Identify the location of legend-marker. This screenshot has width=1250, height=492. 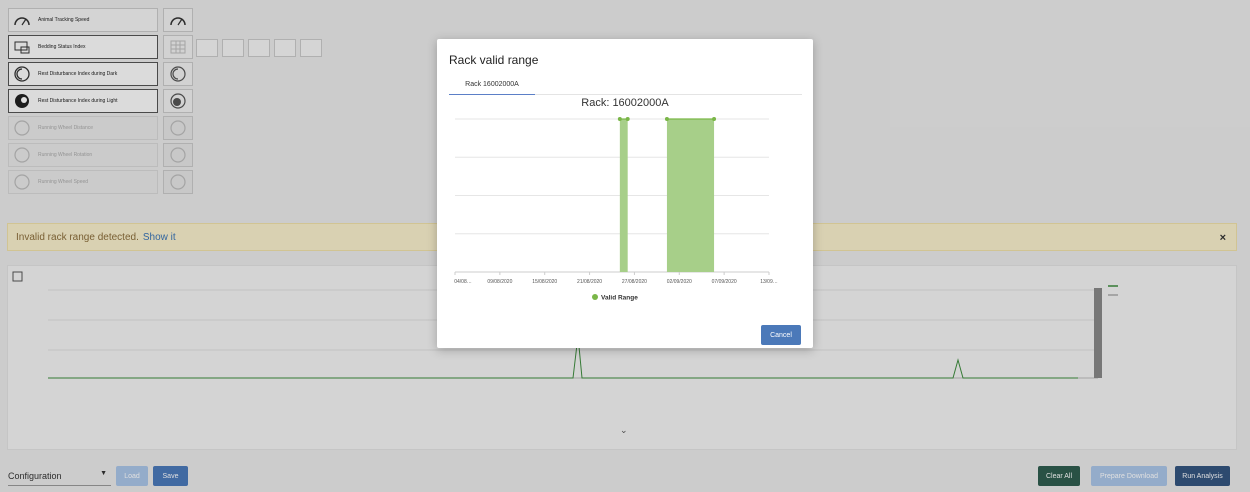
(595, 297).